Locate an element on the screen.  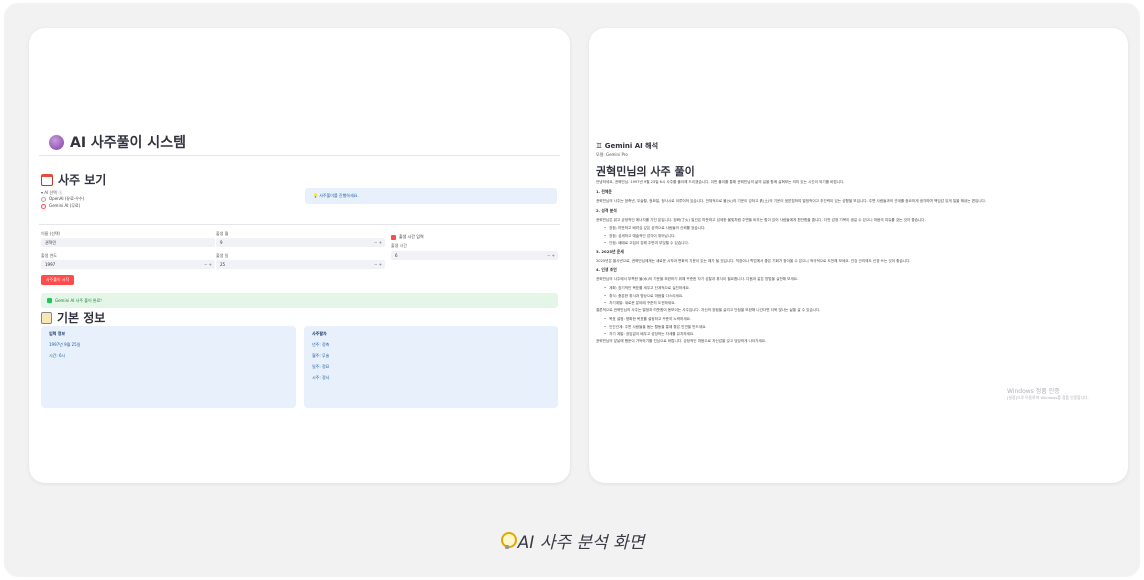
time-checkbox: 출생 시간 입력 is located at coordinates (407, 237).